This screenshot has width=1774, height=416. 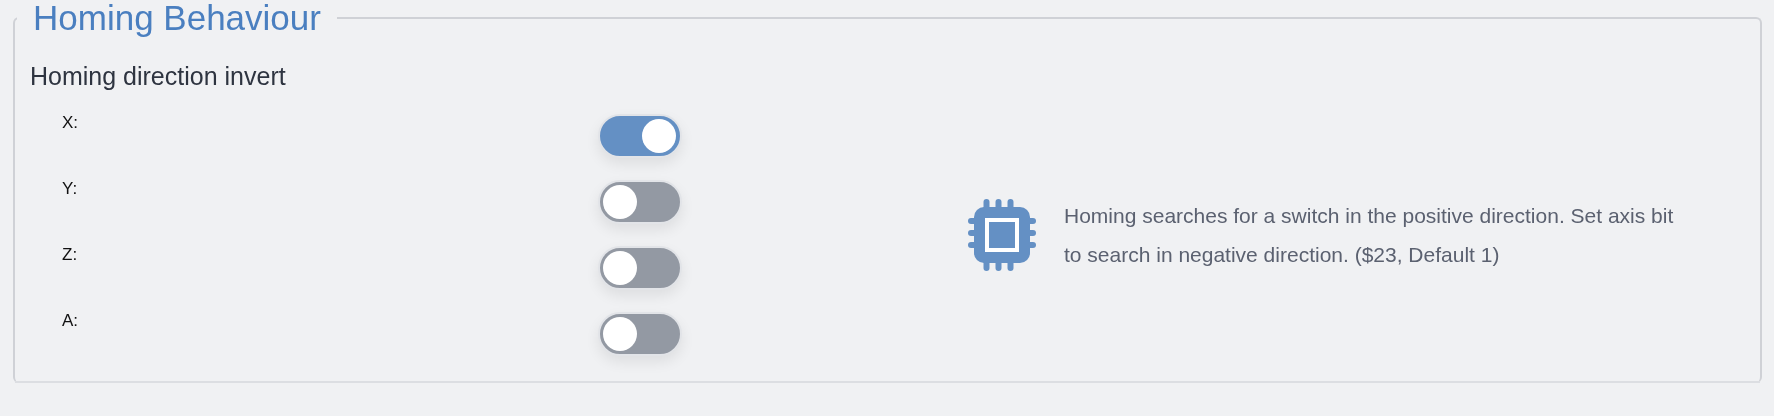 I want to click on axis-label: X:, so click(x=70, y=123).